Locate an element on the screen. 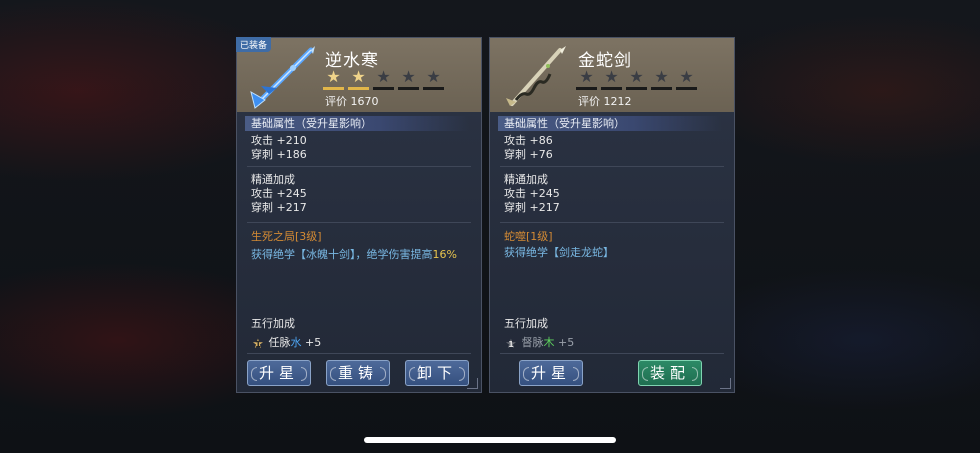 Image resolution: width=980 pixels, height=453 pixels. skill-description: 获得绝学【冰魄十剑】，绝学伤害提高16% is located at coordinates (354, 254).